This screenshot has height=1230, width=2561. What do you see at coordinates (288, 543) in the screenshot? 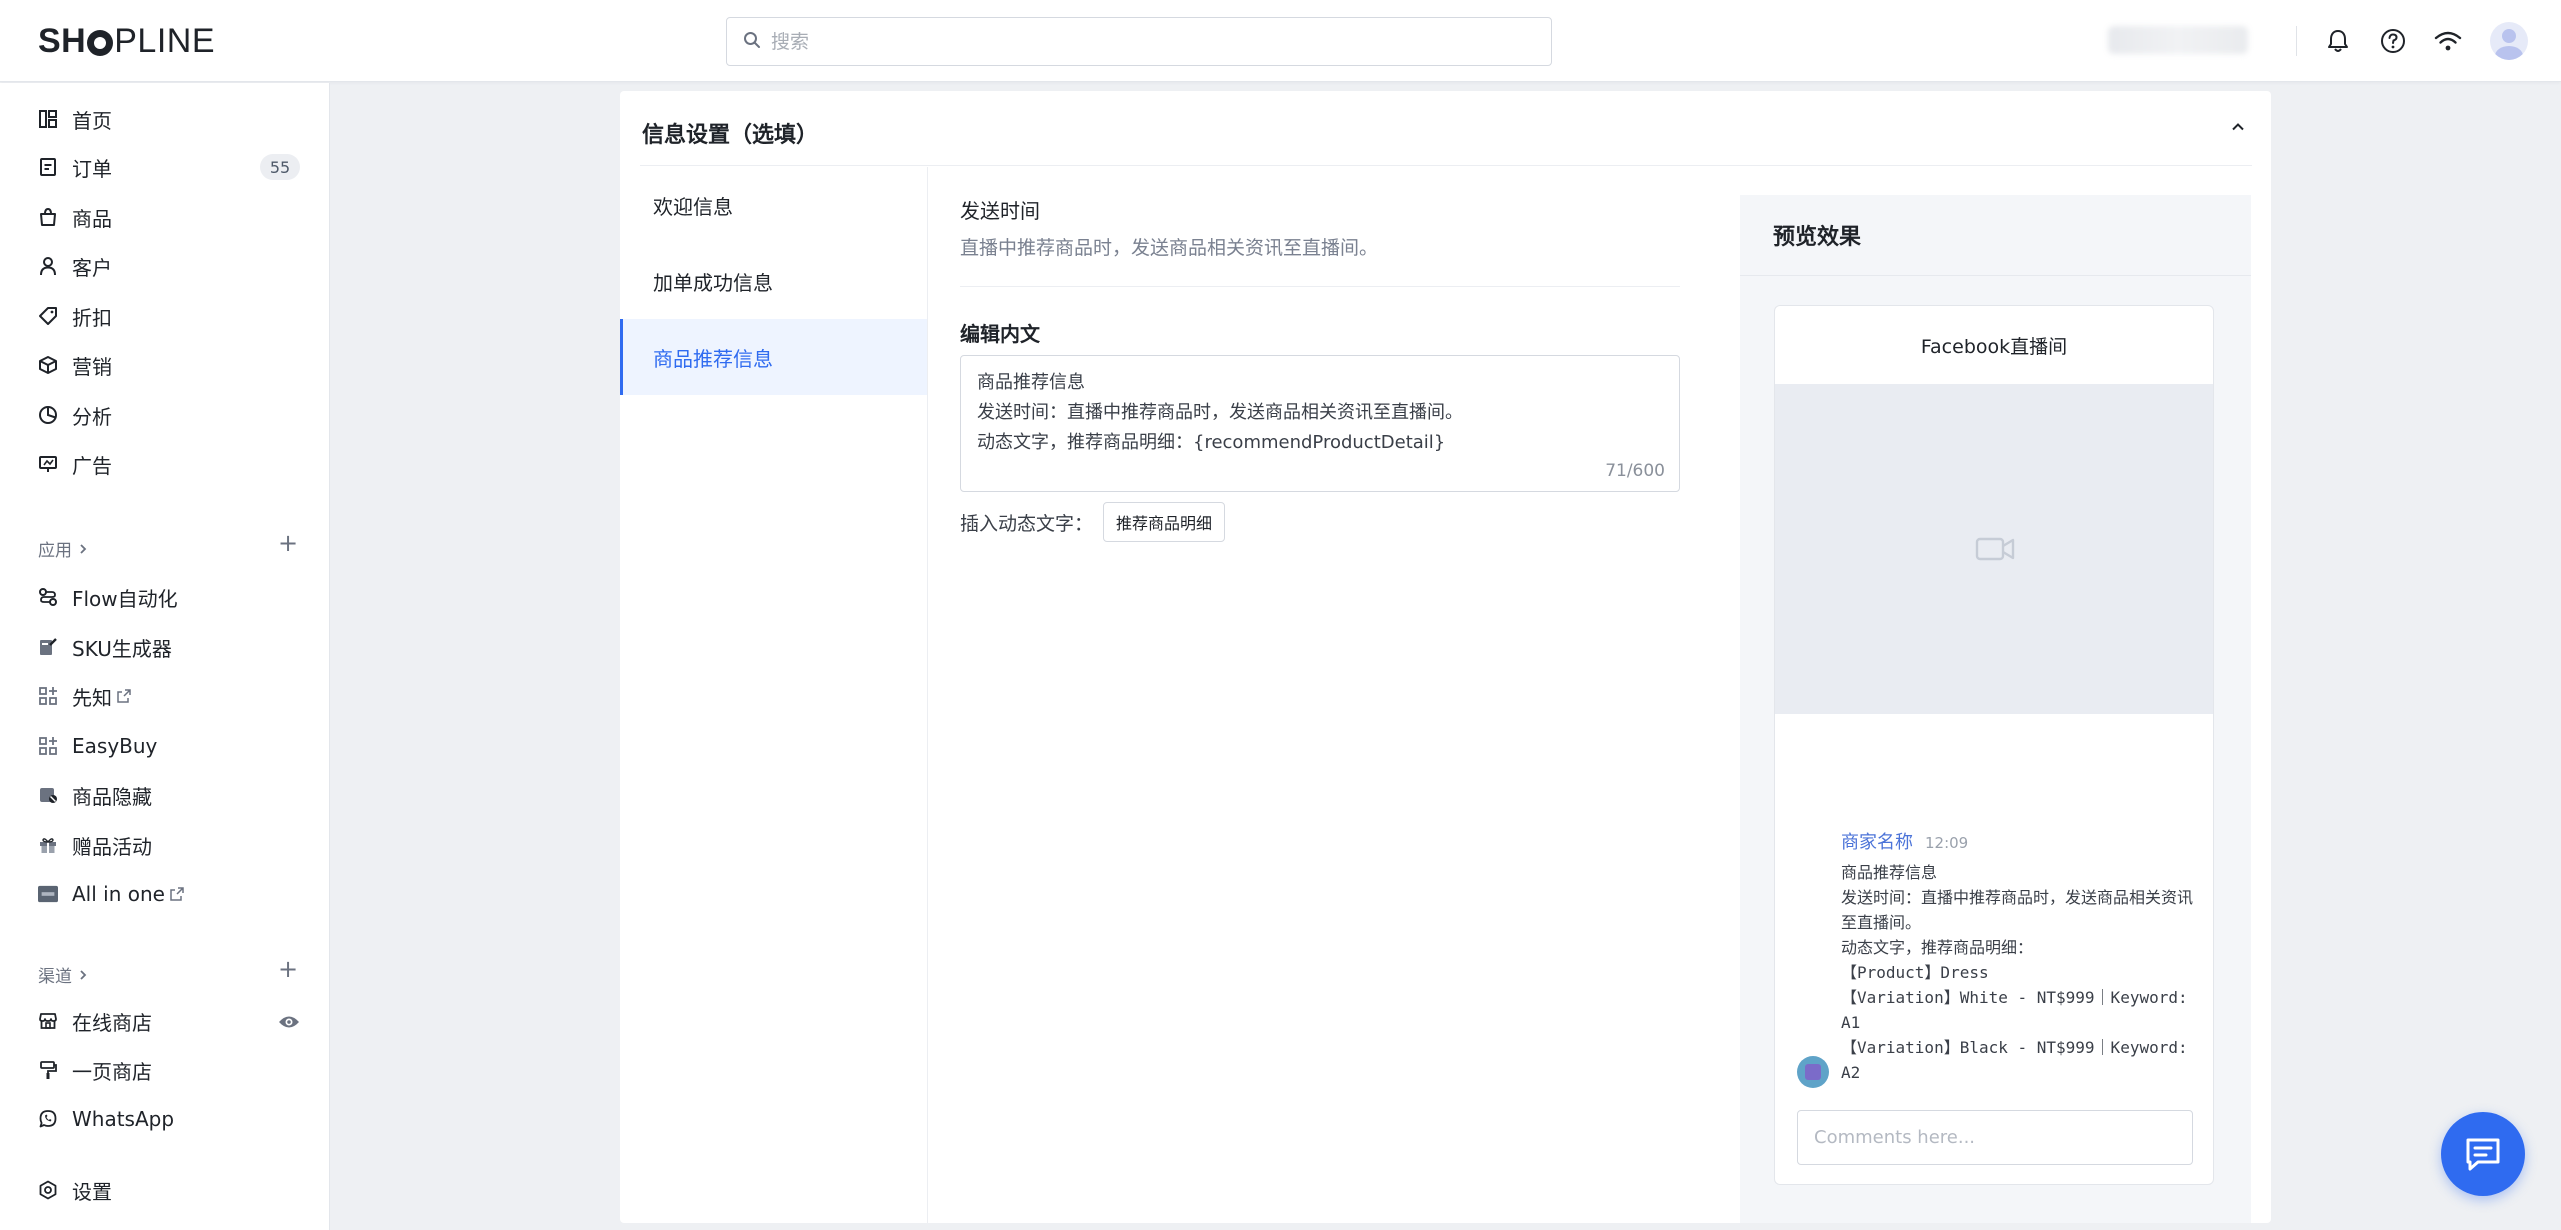
I see `add-app-plus-icon: +` at bounding box center [288, 543].